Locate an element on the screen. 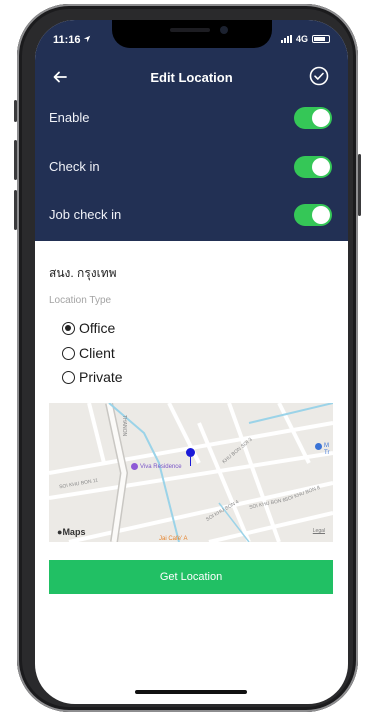  page-title: Edit Location is located at coordinates (191, 77).